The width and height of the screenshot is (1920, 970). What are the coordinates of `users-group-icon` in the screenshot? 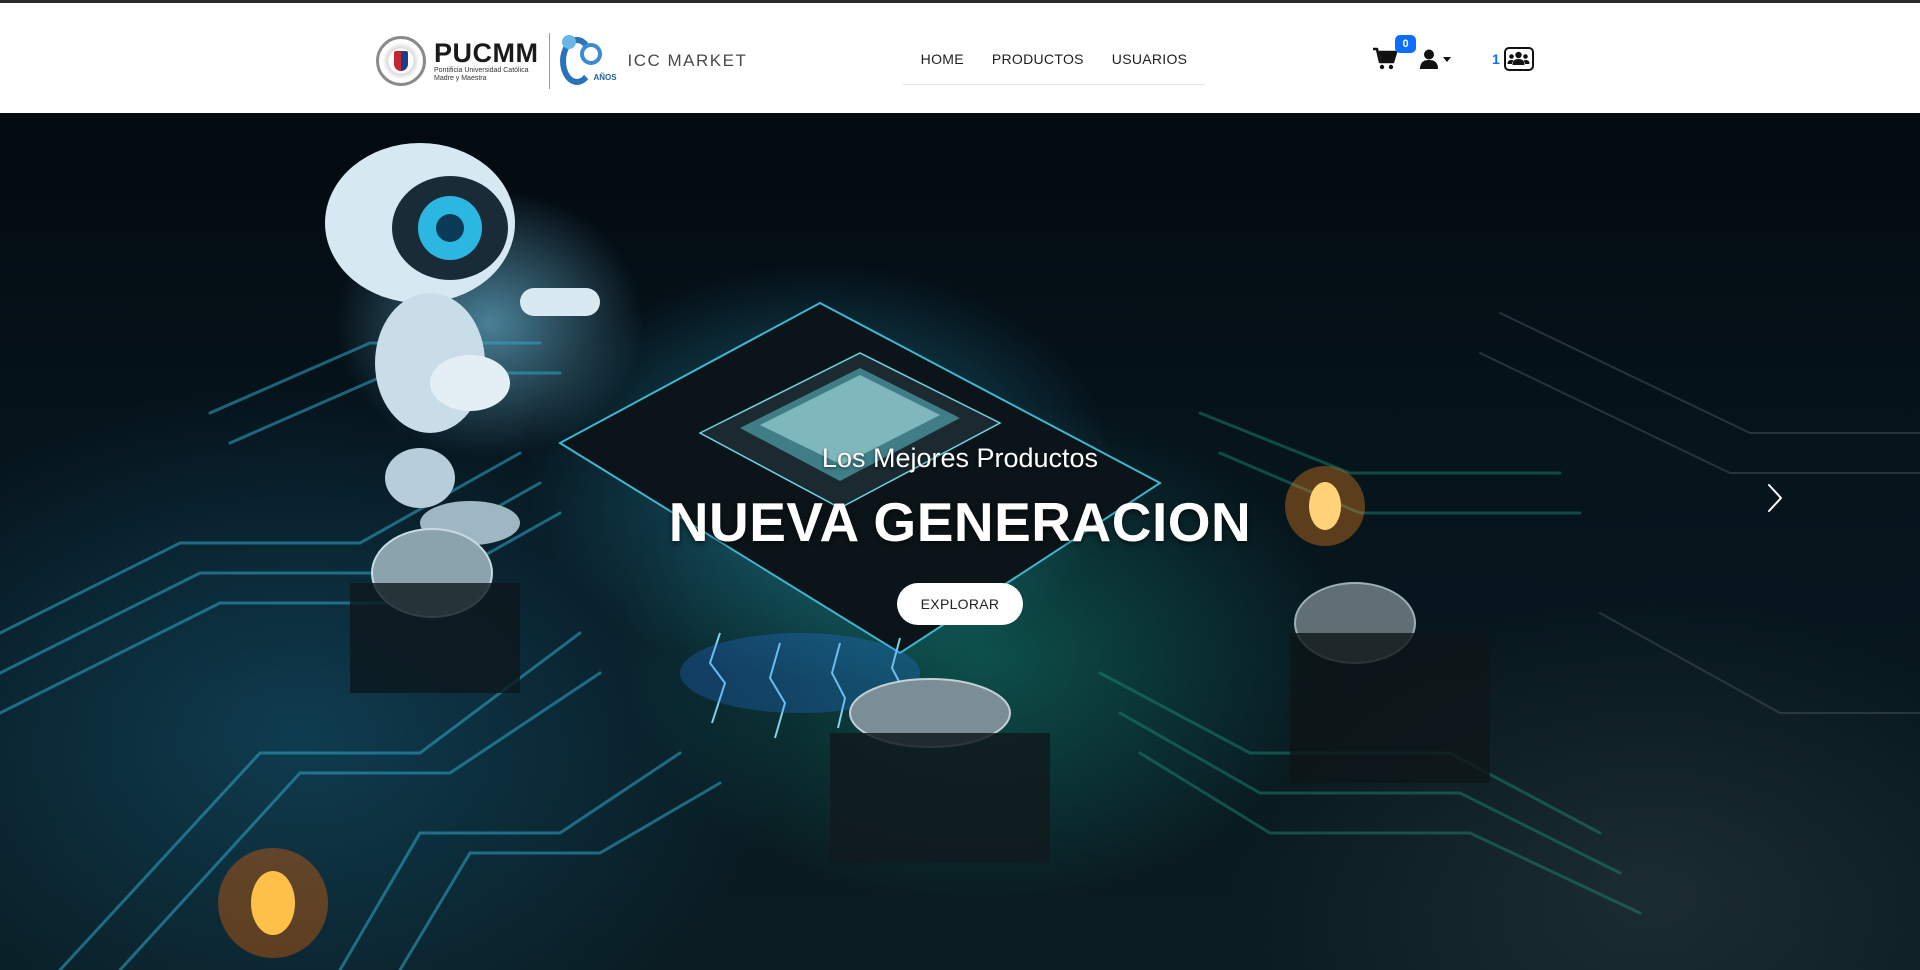 It's located at (1518, 59).